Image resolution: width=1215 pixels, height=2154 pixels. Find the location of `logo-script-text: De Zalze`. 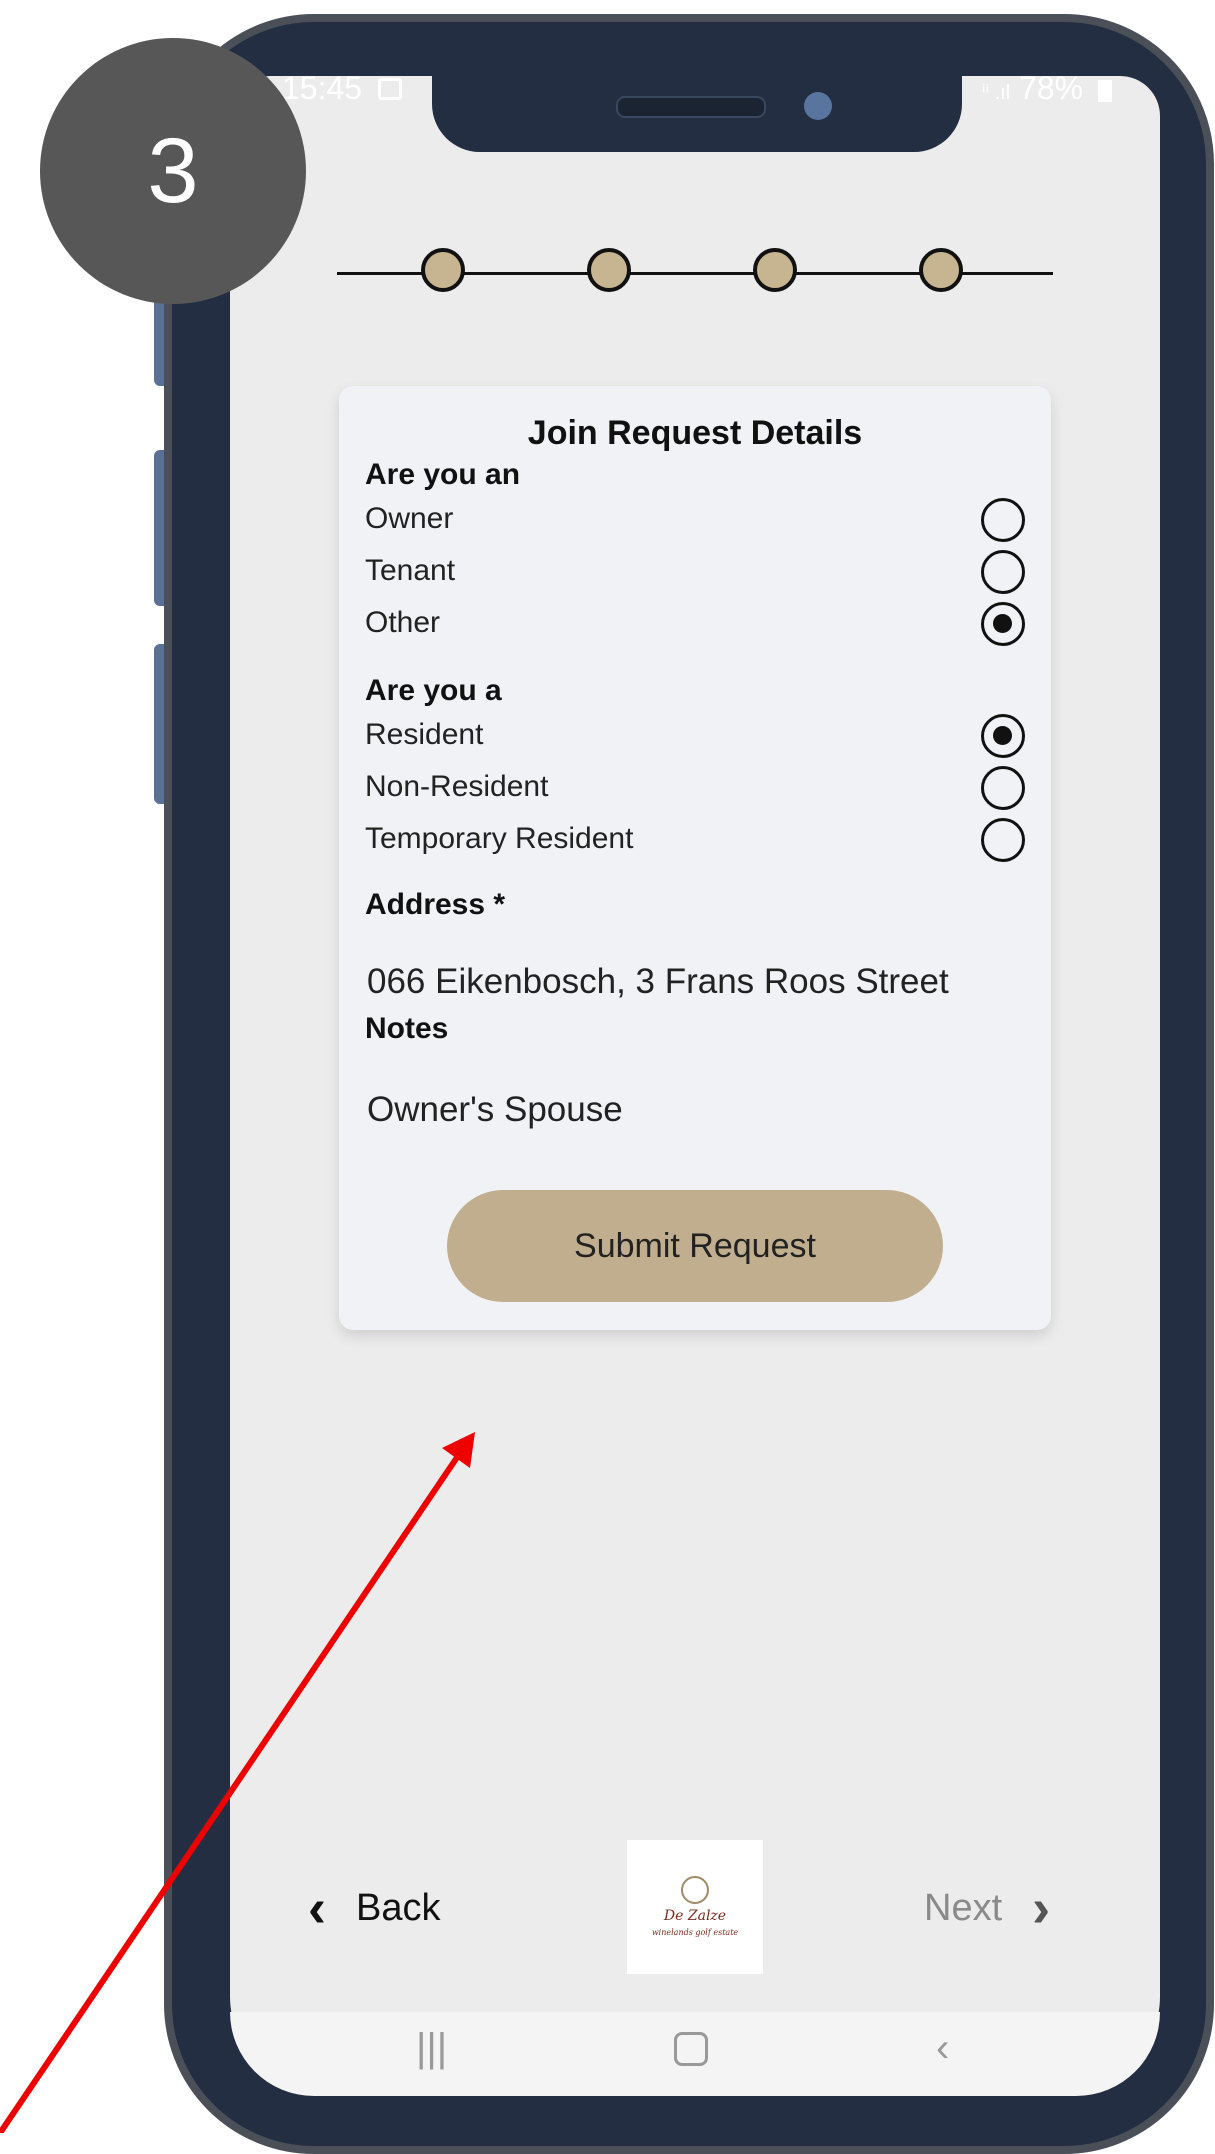

logo-script-text: De Zalze is located at coordinates (695, 1916).